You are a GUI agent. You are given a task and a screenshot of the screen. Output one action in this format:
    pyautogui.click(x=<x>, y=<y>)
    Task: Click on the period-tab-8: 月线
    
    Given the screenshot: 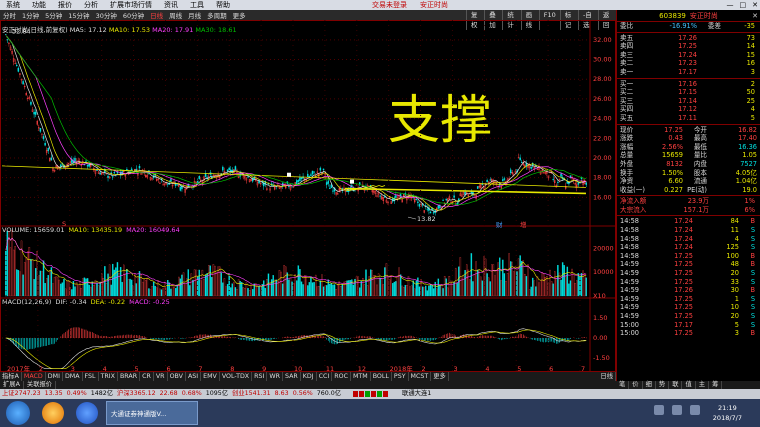 What is the action you would take?
    pyautogui.click(x=194, y=16)
    